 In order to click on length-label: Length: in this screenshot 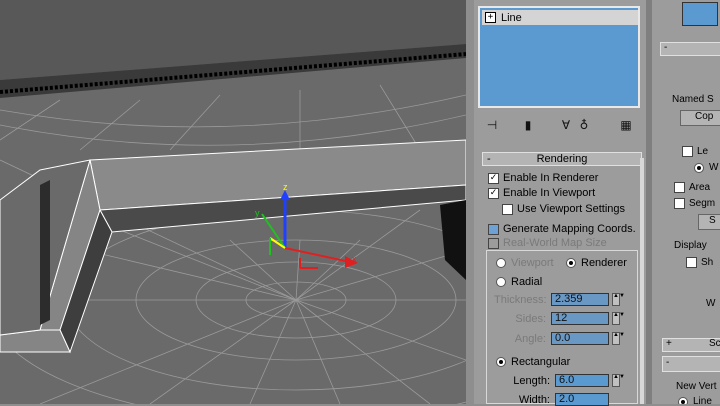, I will do `click(531, 381)`.